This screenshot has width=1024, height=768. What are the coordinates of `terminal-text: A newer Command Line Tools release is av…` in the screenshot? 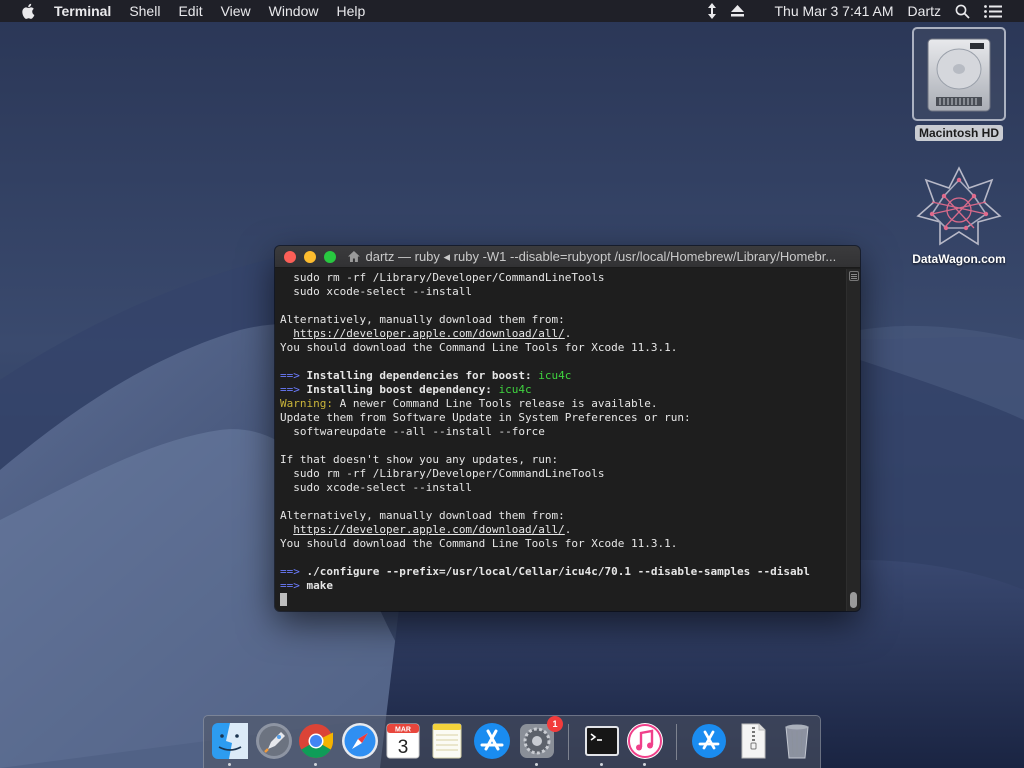 It's located at (495, 403).